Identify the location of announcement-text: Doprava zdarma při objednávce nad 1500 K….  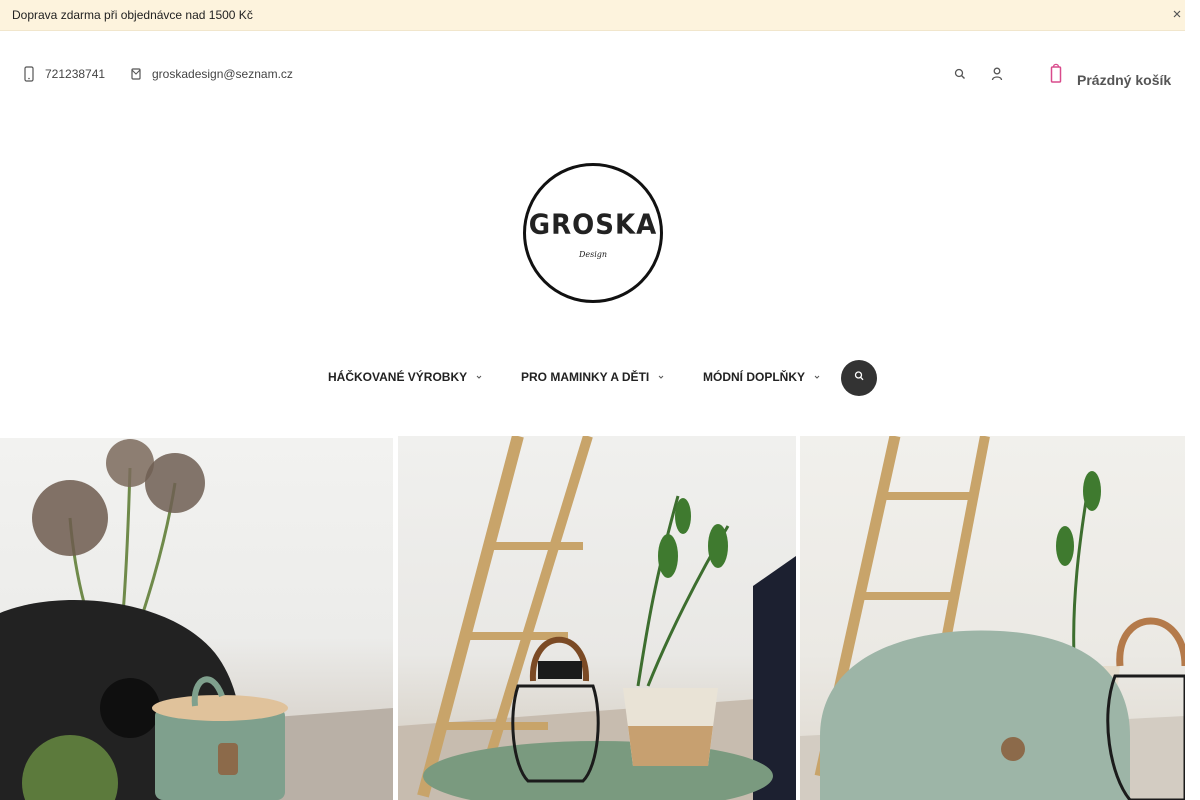
(132, 15).